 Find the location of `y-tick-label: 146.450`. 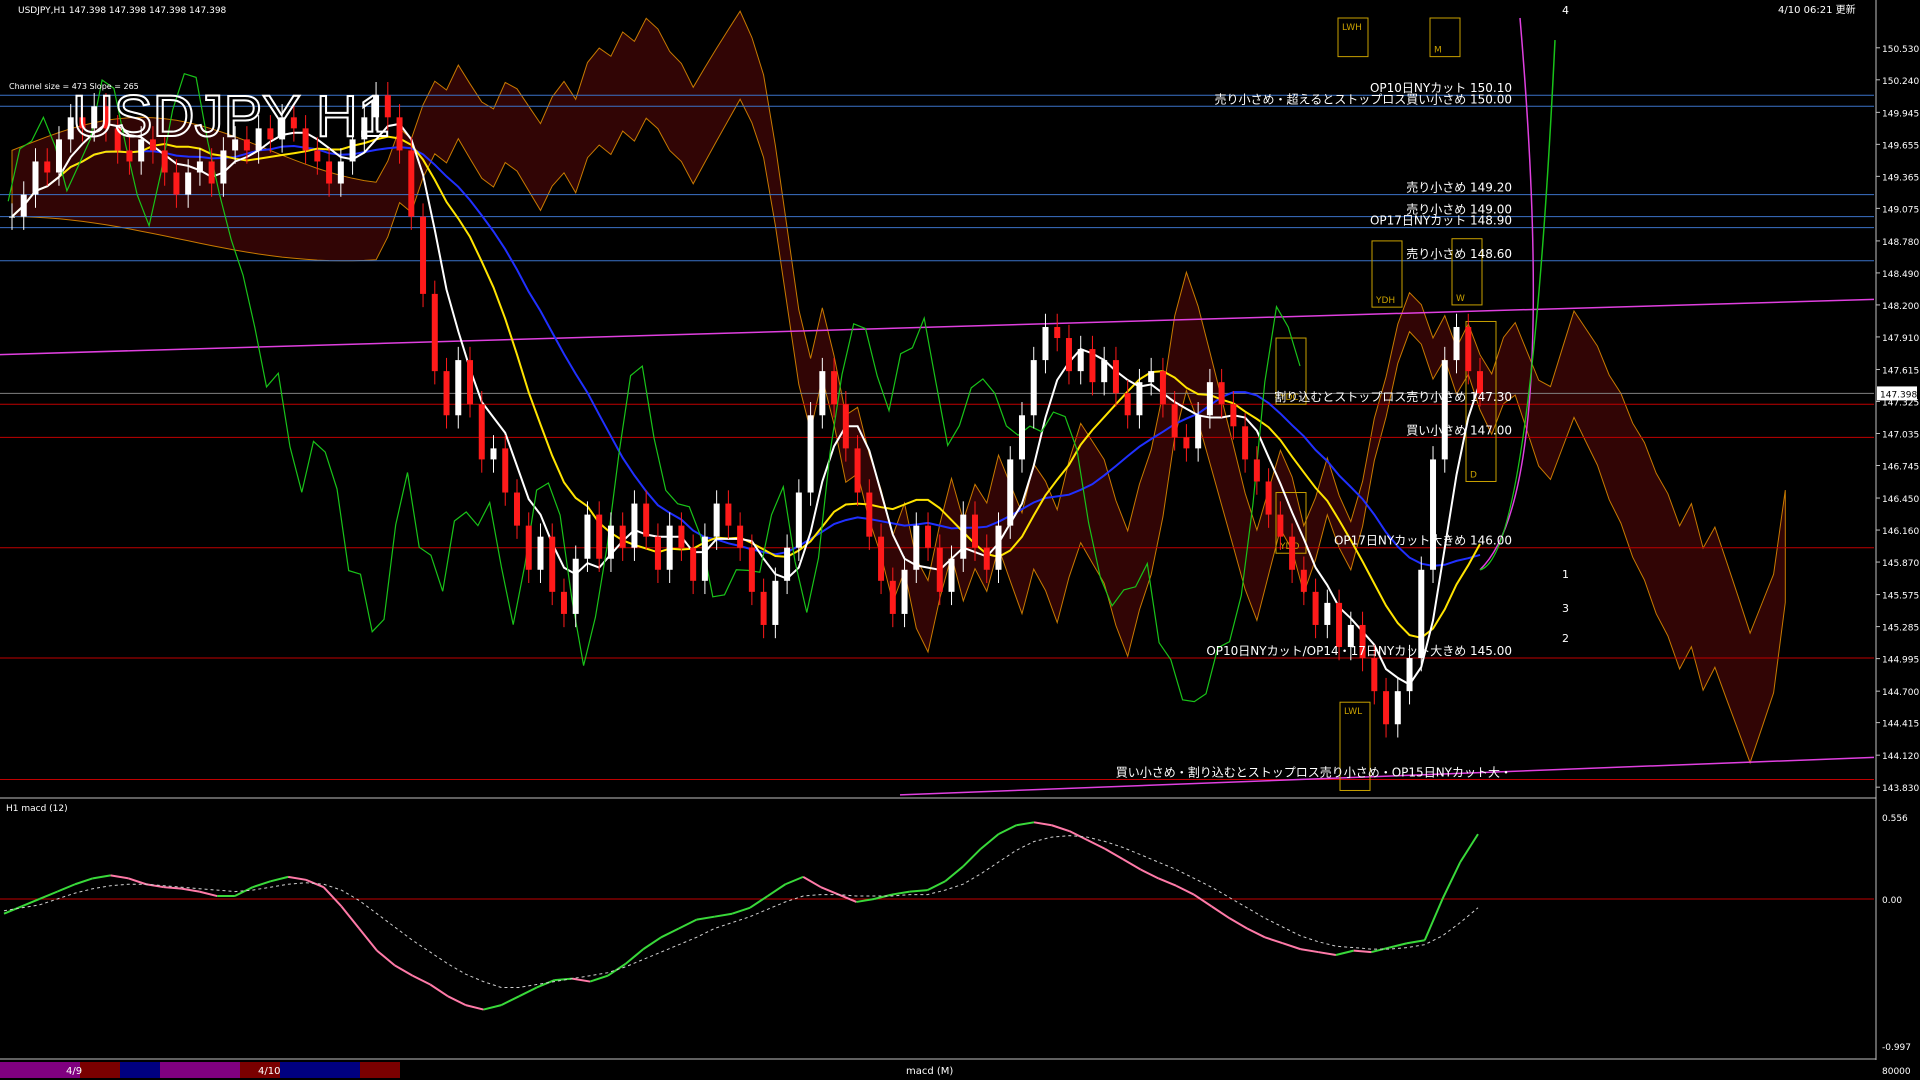

y-tick-label: 146.450 is located at coordinates (1900, 500).